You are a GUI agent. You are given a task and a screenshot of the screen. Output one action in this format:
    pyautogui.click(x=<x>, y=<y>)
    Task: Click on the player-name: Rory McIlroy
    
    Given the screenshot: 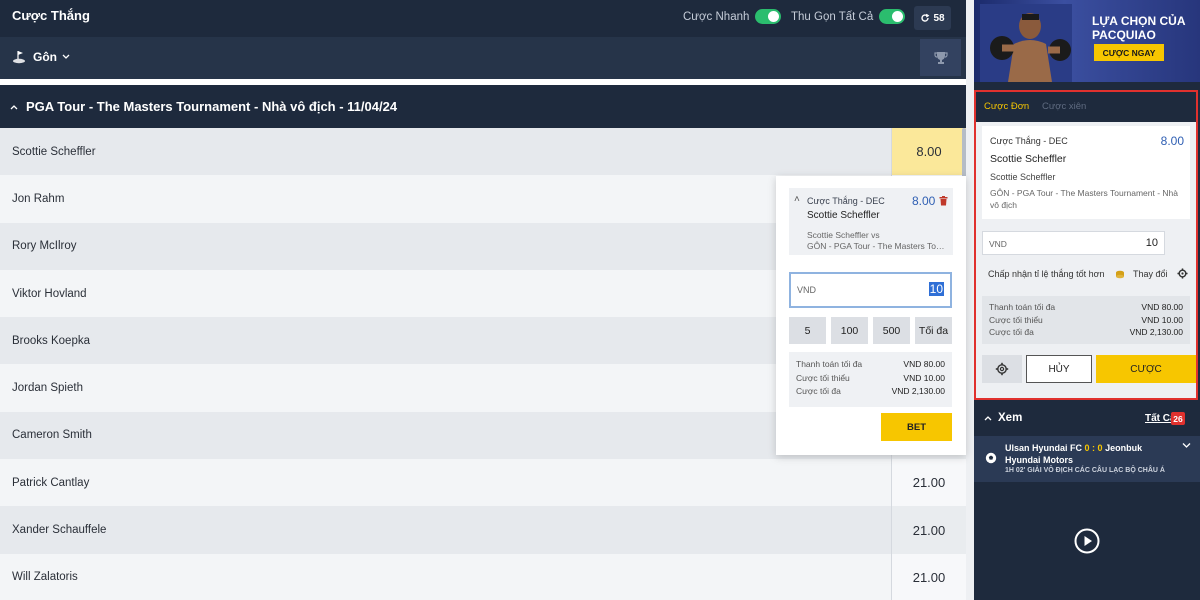 What is the action you would take?
    pyautogui.click(x=44, y=246)
    